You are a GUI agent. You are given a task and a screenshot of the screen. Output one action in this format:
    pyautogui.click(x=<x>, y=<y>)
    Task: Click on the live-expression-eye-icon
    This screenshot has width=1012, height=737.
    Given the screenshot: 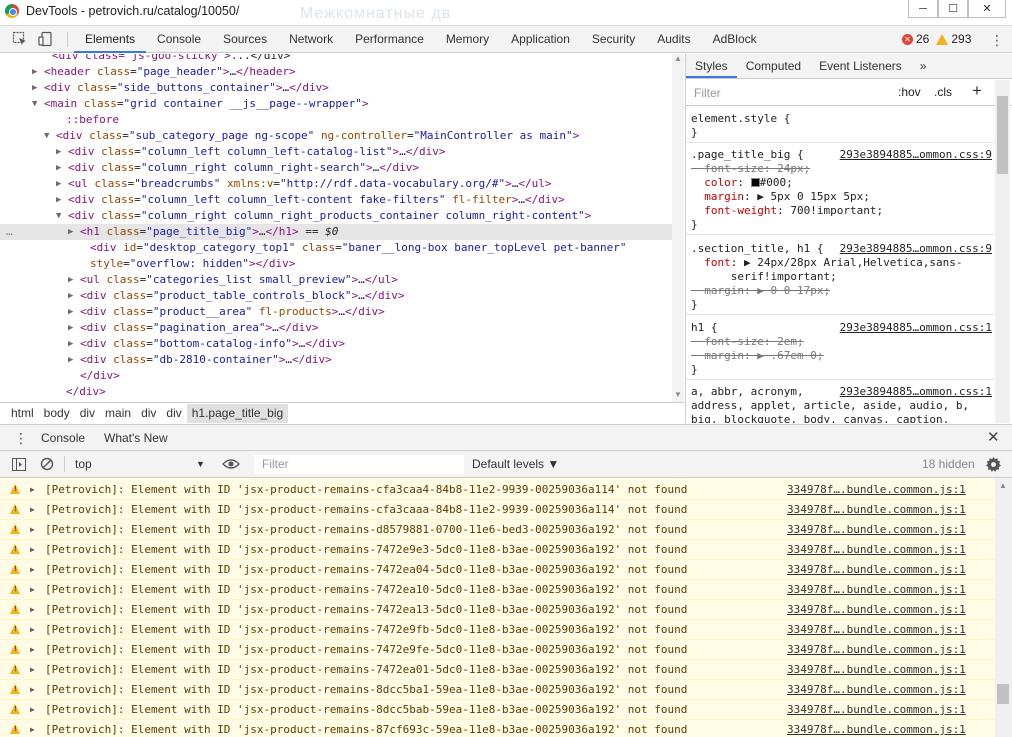 What is the action you would take?
    pyautogui.click(x=231, y=464)
    